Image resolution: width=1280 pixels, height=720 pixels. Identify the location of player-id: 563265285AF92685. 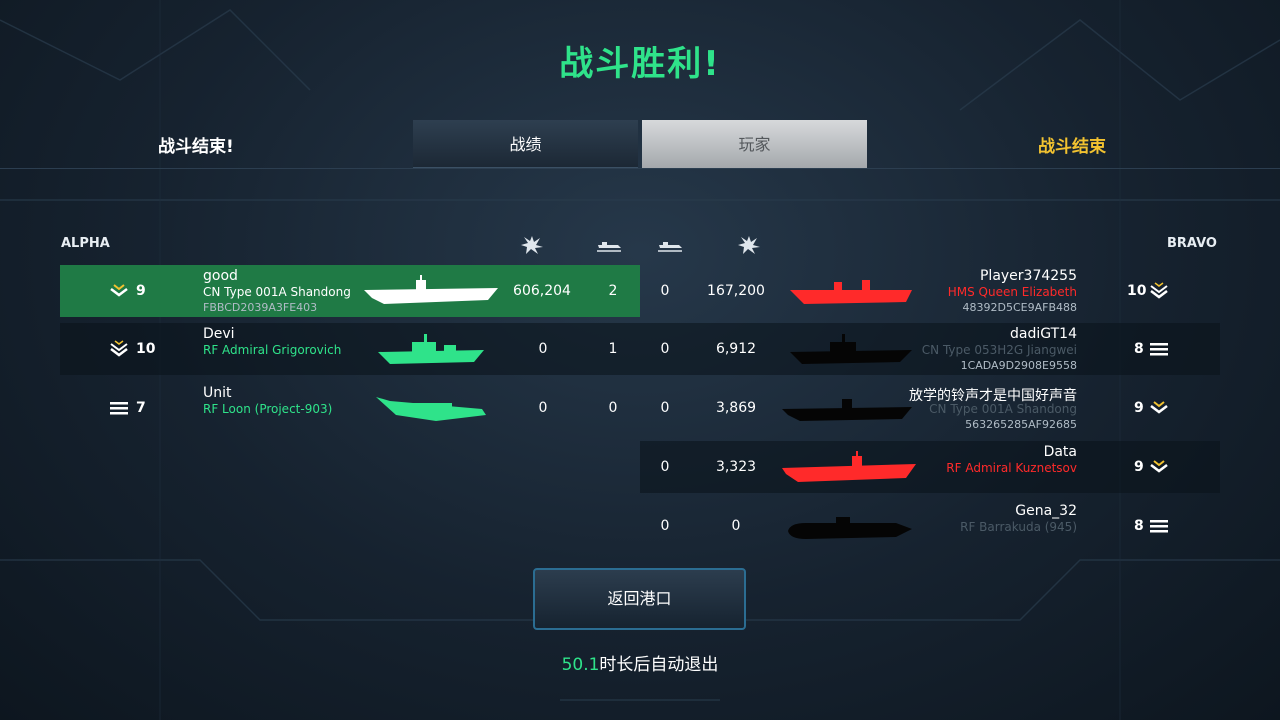
(1021, 424).